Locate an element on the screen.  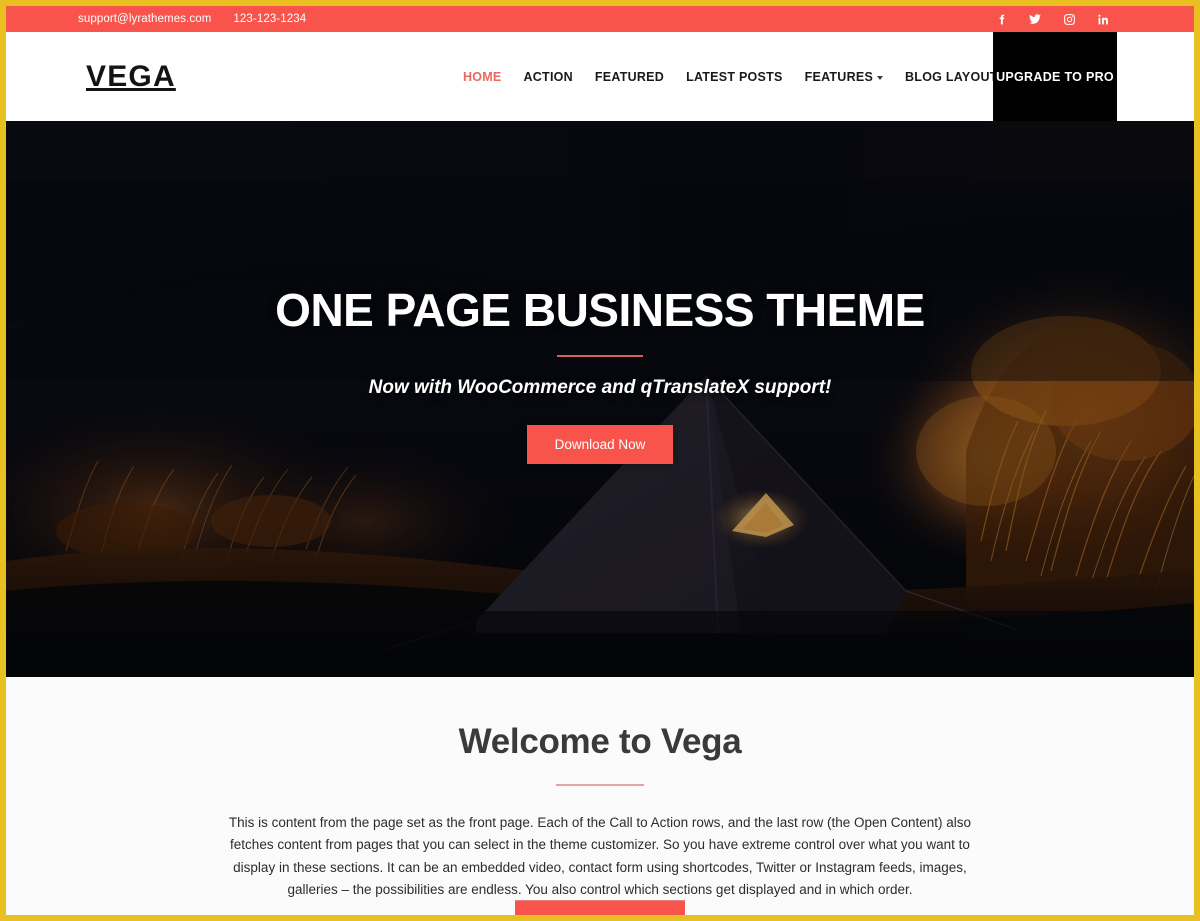
upgrade-to-pro-button: UPGRADE TO PRO is located at coordinates (1055, 76).